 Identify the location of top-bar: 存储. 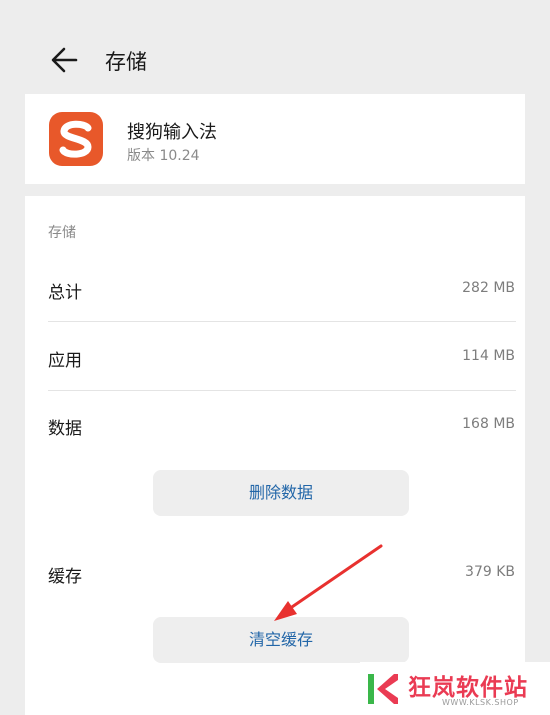
(275, 47).